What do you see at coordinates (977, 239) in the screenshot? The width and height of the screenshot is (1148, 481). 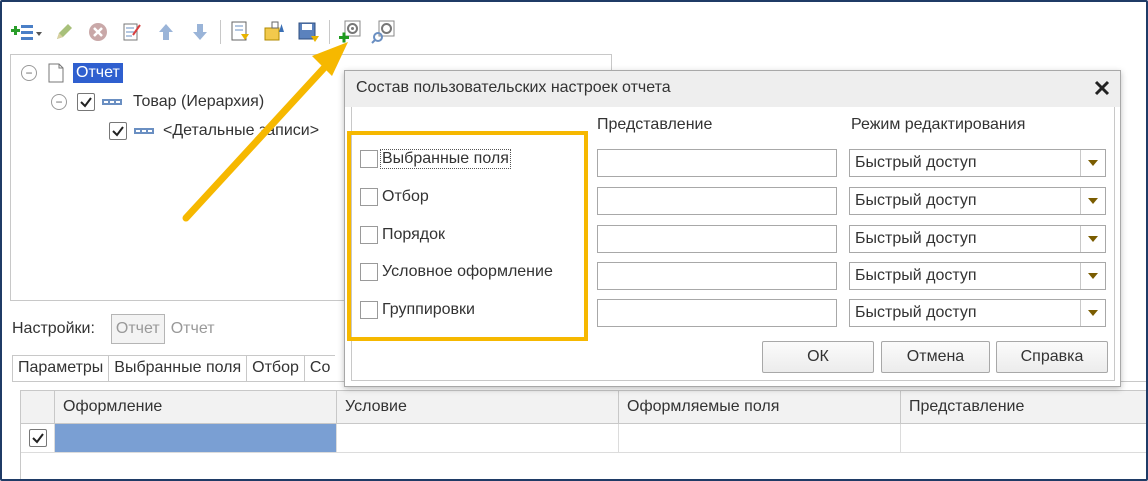 I see `edit-mode-select-order: Быстрый доступ` at bounding box center [977, 239].